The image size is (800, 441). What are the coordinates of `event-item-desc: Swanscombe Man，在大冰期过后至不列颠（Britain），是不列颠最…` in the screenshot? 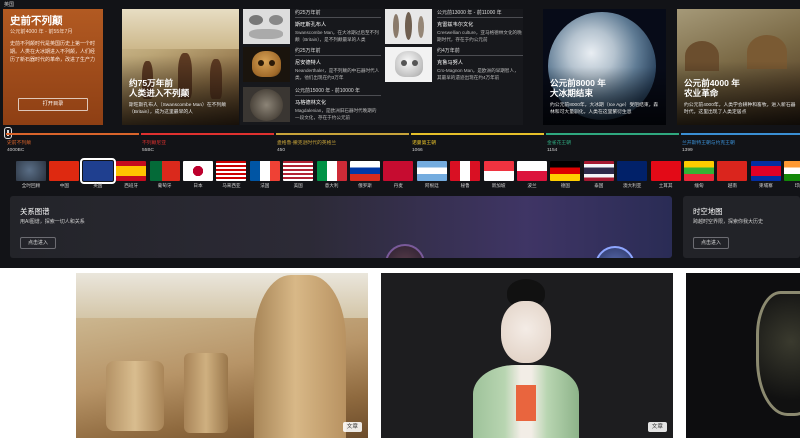 It's located at (337, 36).